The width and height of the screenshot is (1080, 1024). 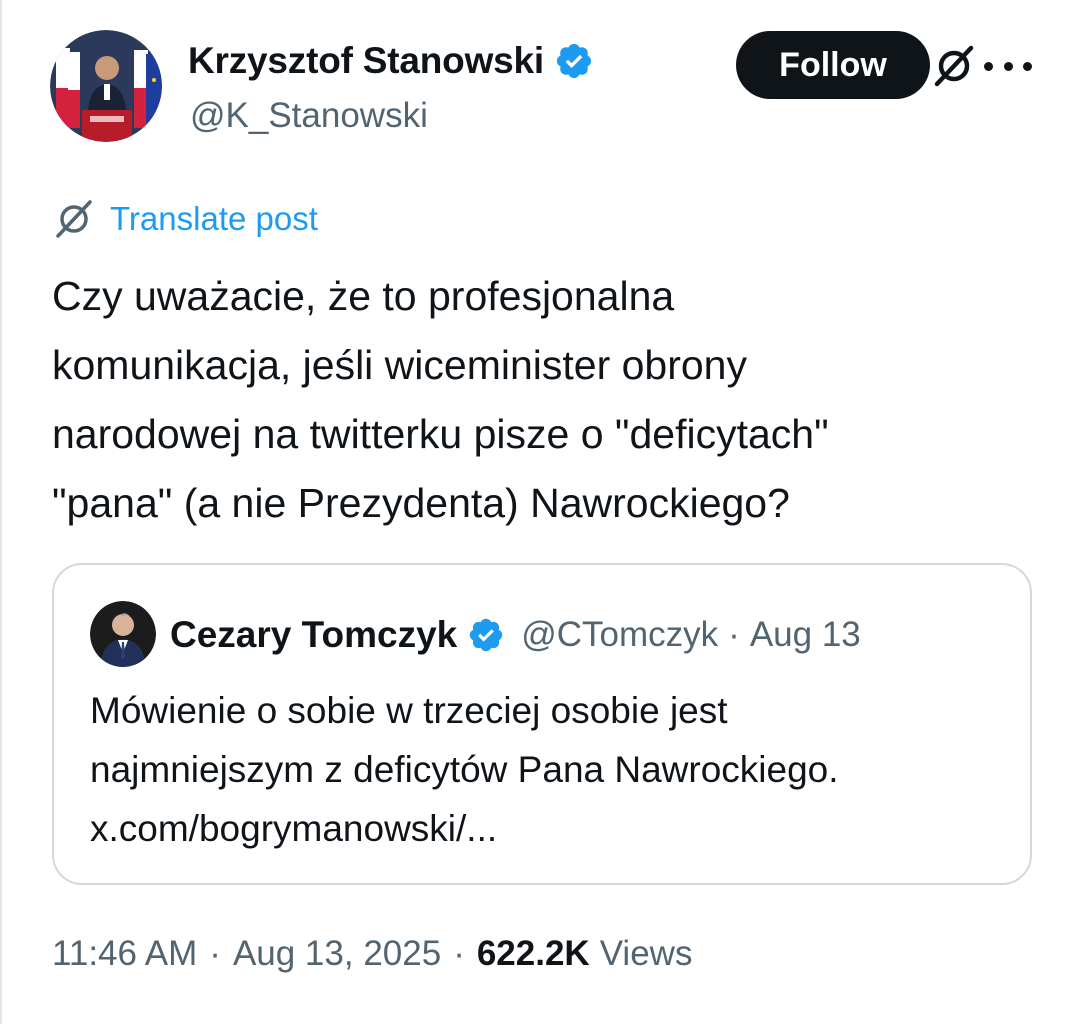 I want to click on quoted-author-handle: @CTomczyk, so click(x=619, y=635).